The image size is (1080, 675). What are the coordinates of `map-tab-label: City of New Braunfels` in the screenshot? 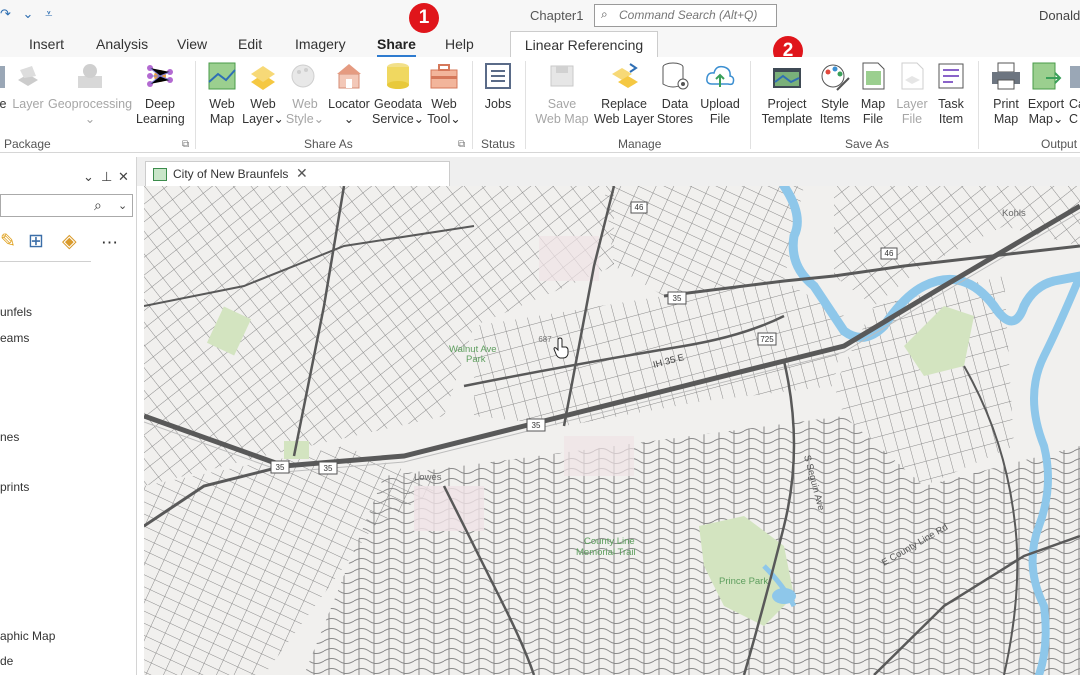 It's located at (231, 174).